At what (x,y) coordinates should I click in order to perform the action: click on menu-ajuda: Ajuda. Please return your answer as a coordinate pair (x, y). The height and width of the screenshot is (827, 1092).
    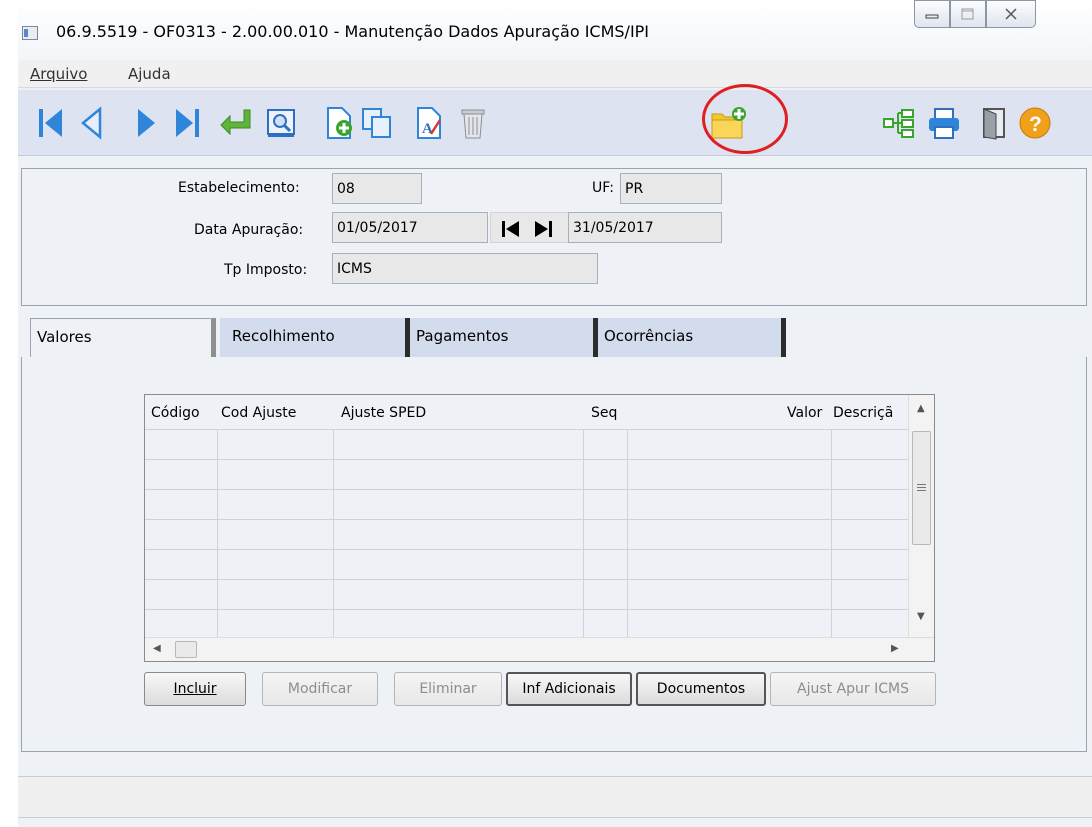
    Looking at the image, I should click on (149, 74).